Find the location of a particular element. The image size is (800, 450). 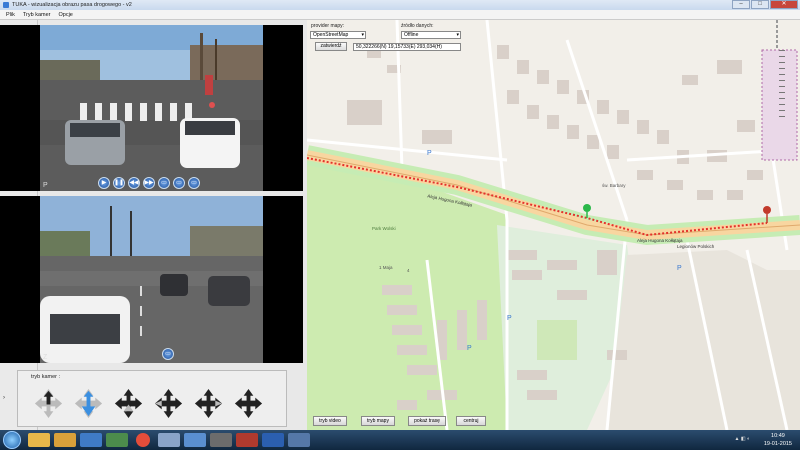

map-mode-button: tryb mapy is located at coordinates (378, 421).